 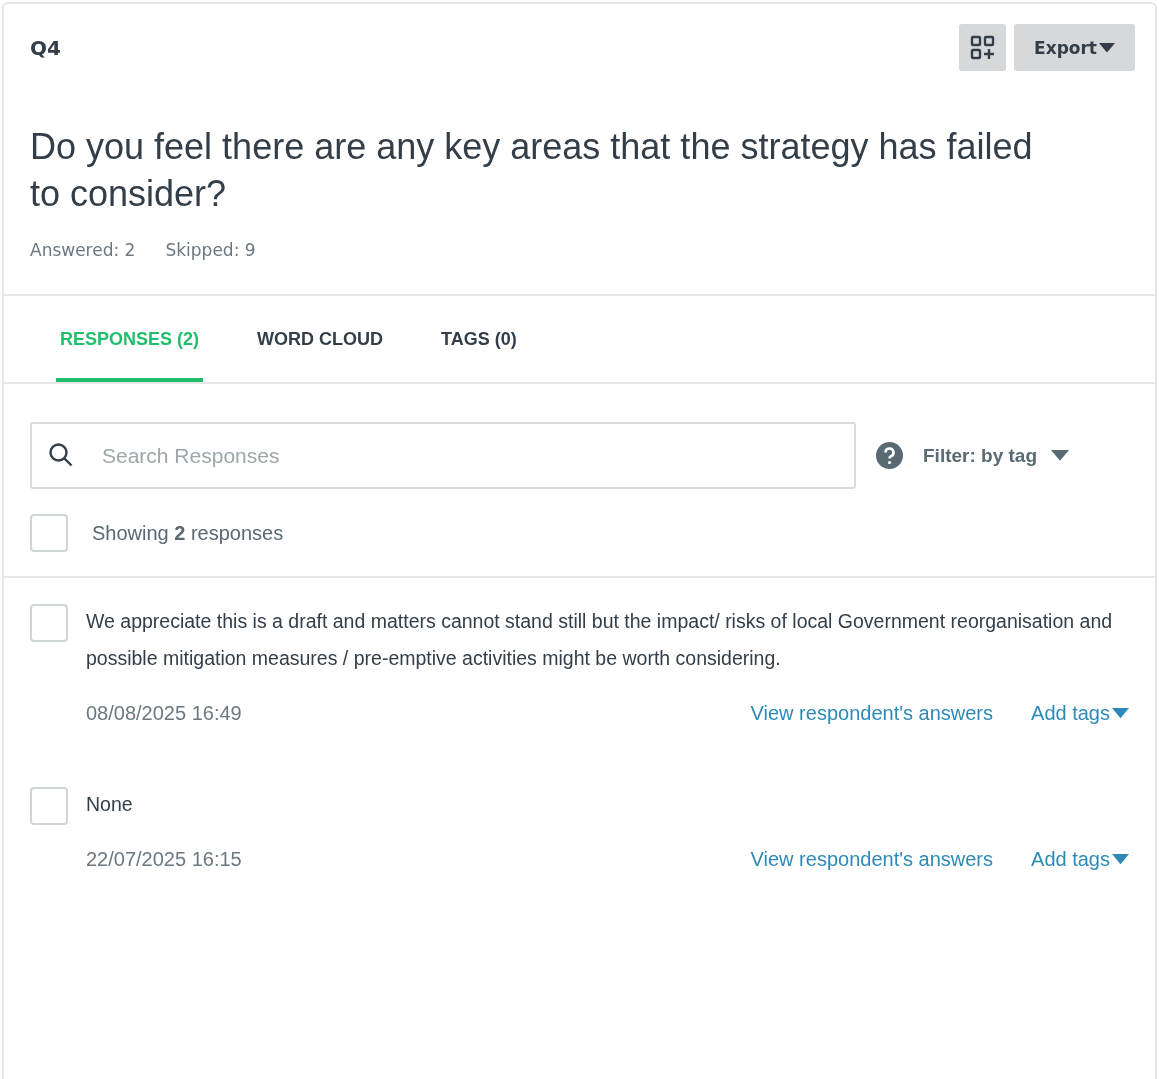 What do you see at coordinates (889, 455) in the screenshot?
I see `help-icon` at bounding box center [889, 455].